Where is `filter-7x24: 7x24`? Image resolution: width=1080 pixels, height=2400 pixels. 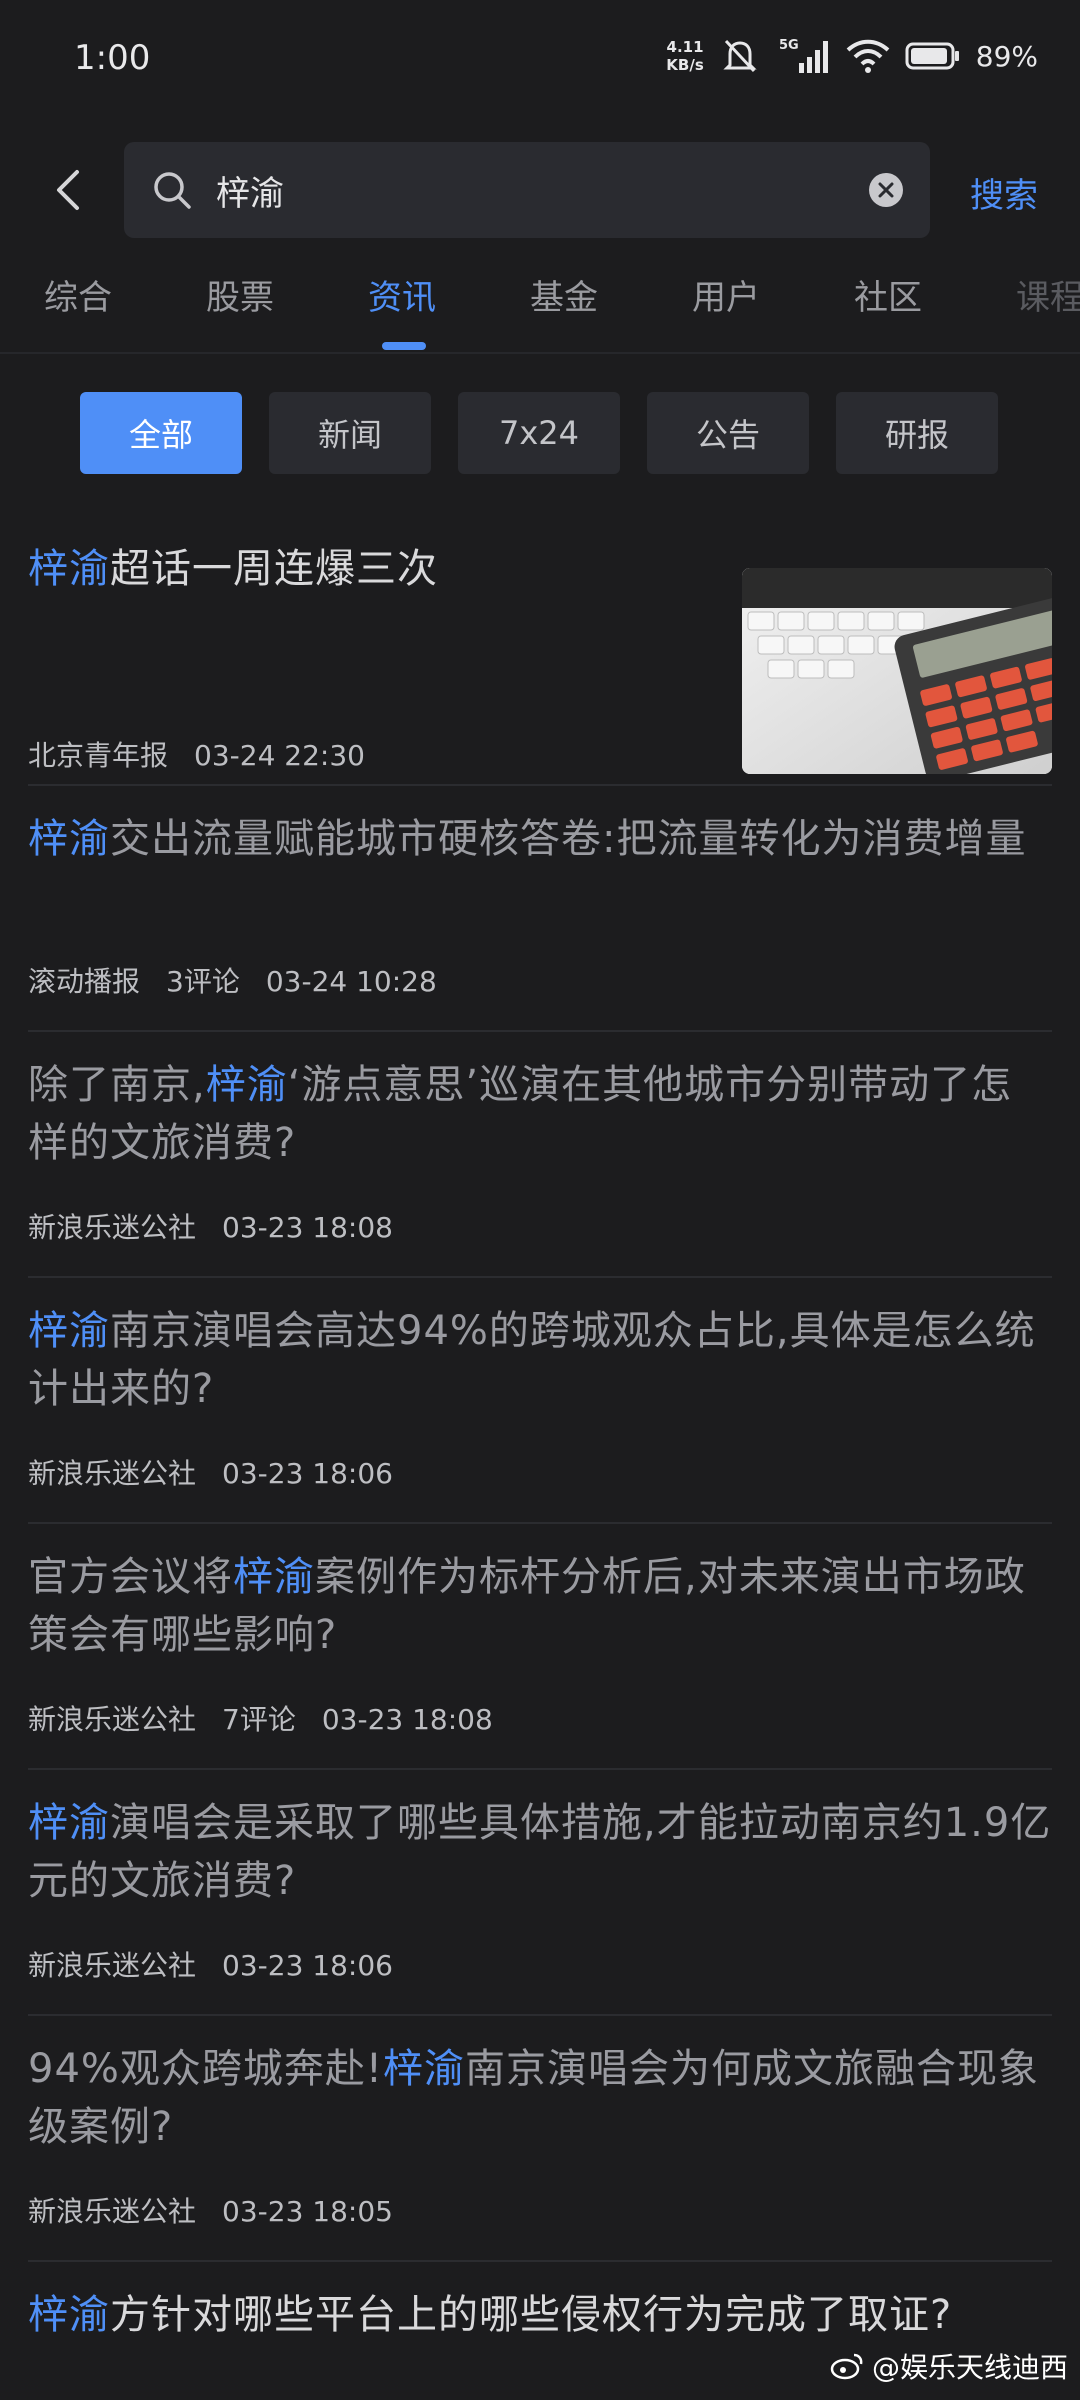
filter-7x24: 7x24 is located at coordinates (539, 433).